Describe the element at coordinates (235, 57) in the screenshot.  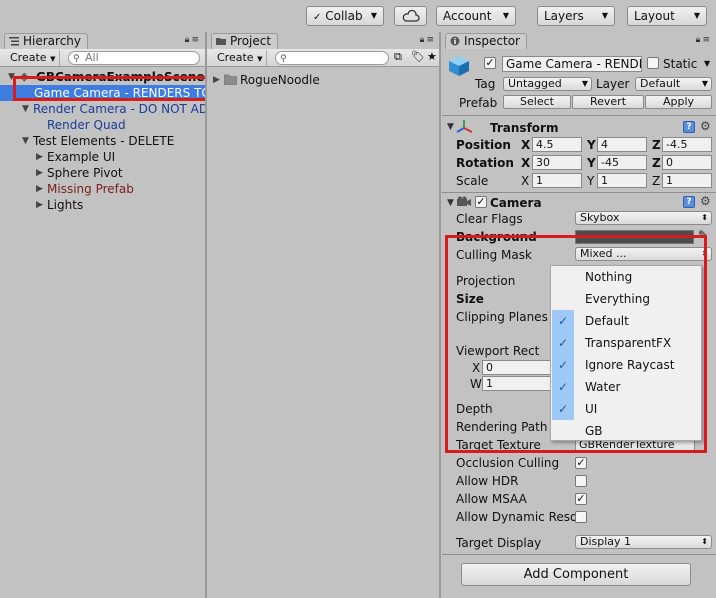
I see `create-label: Create` at that location.